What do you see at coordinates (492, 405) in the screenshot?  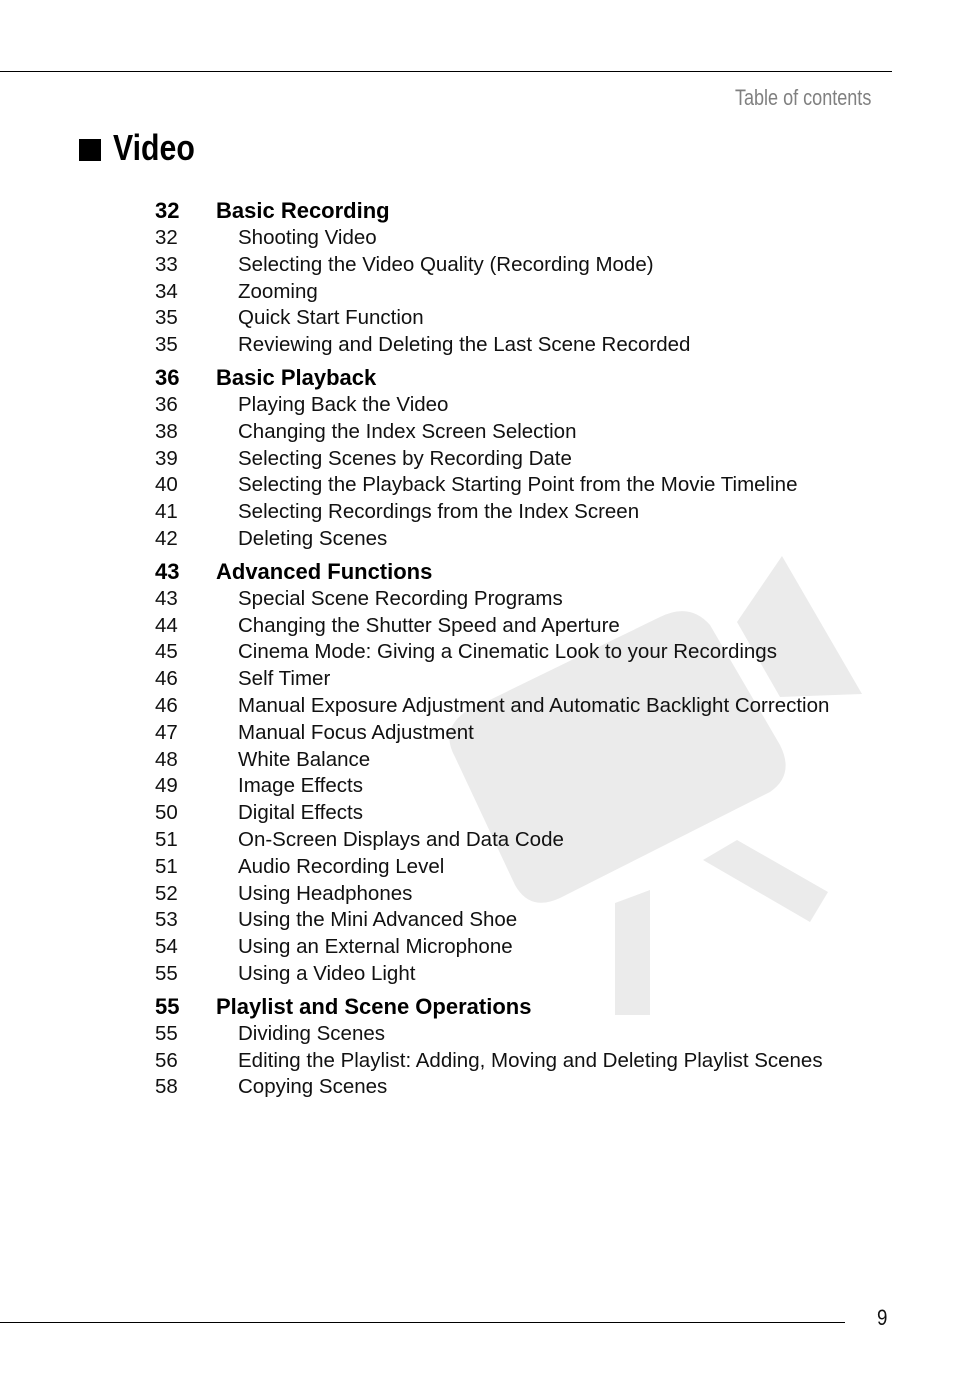 I see `toc-entry: 36 Playing Back the Video` at bounding box center [492, 405].